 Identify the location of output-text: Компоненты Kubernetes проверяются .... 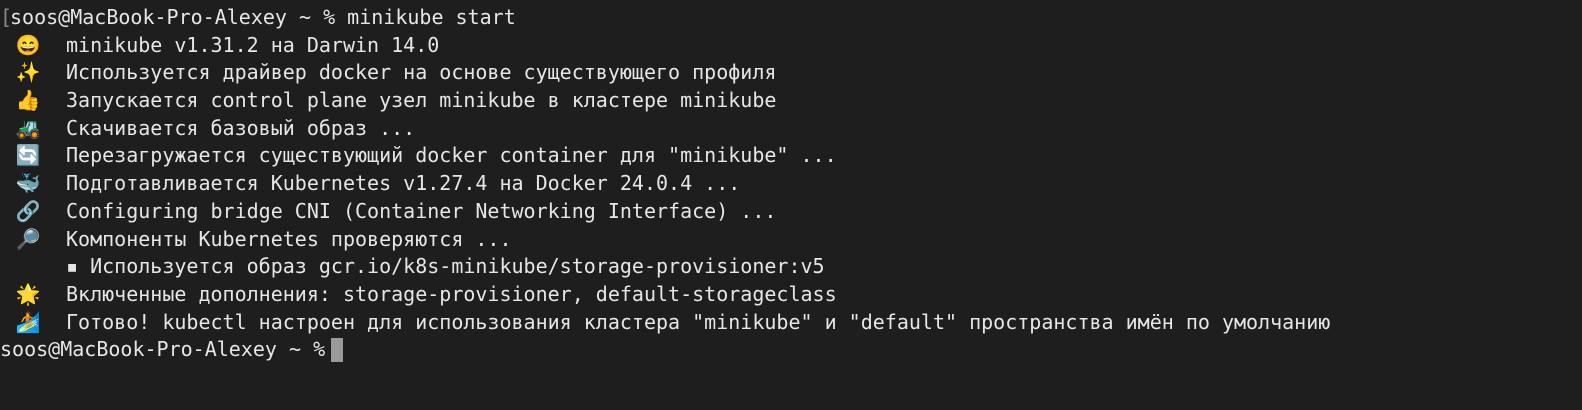
(289, 238).